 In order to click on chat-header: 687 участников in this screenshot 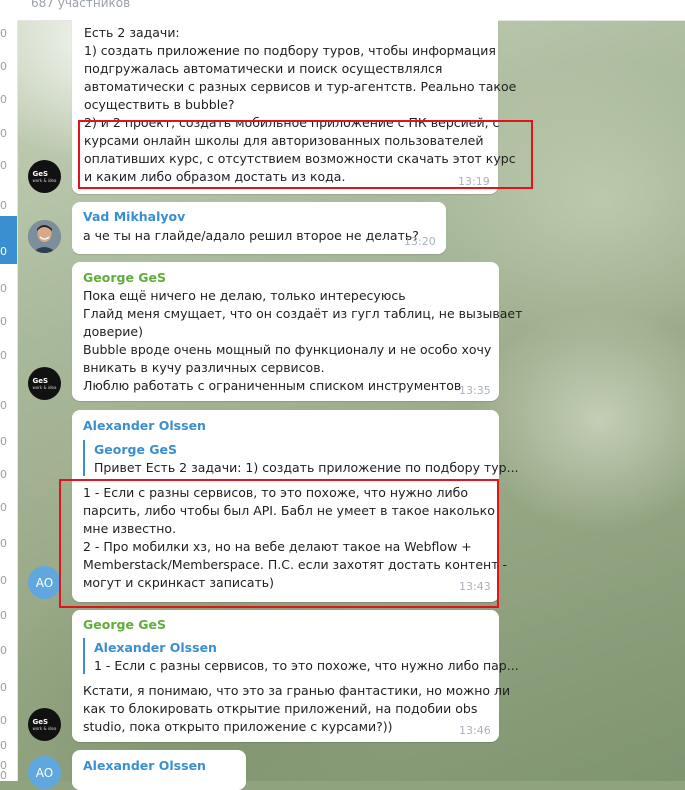, I will do `click(351, 10)`.